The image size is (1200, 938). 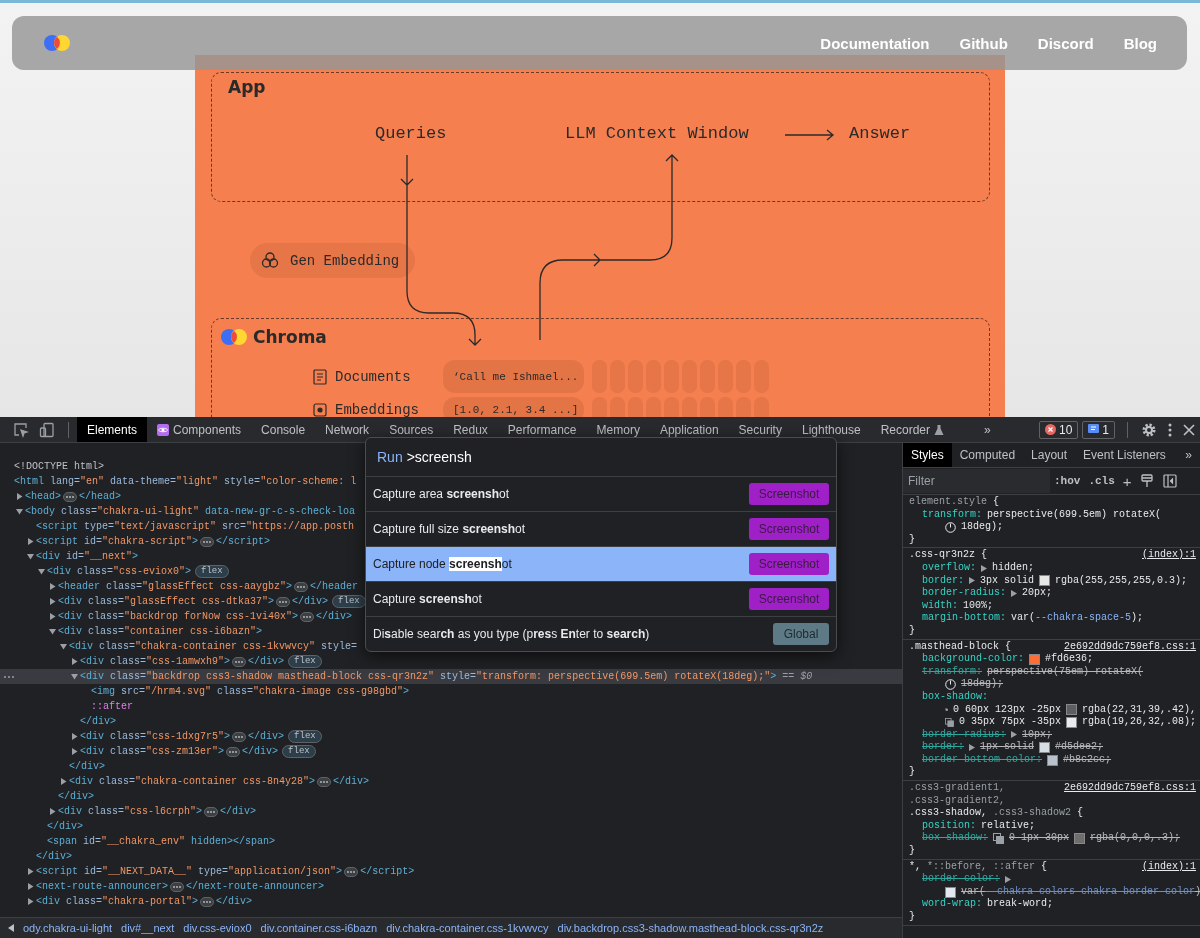 I want to click on css-value: ), so click(x=1197, y=892).